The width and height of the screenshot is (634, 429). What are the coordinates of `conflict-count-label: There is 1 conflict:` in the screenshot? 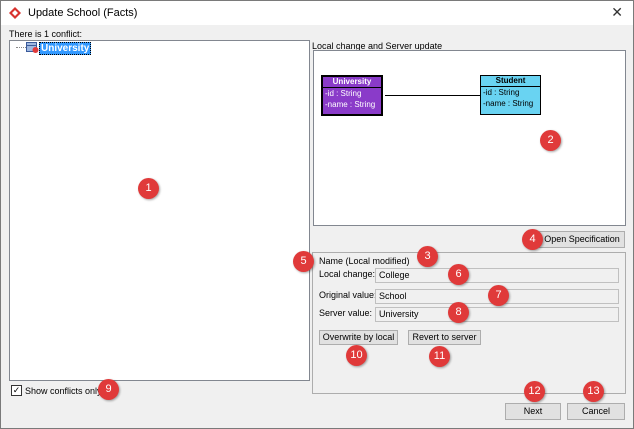 It's located at (46, 34).